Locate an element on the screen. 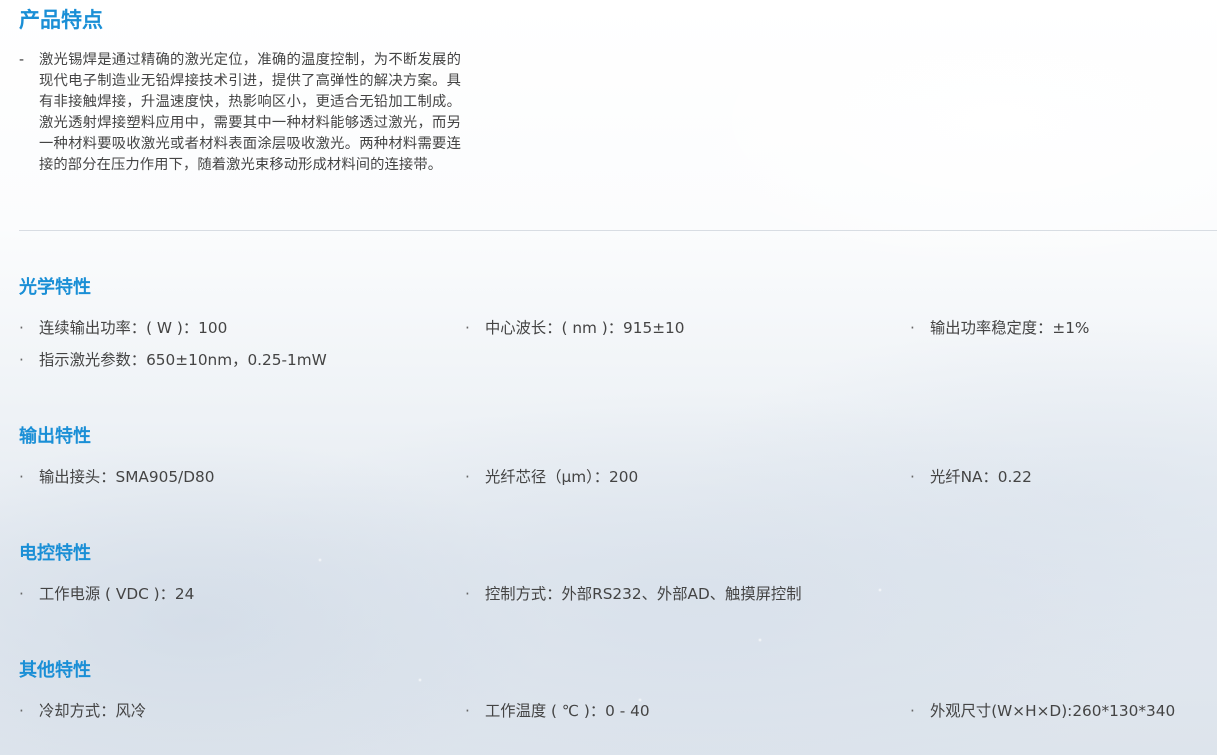 The height and width of the screenshot is (755, 1217). spec-item: · 工作温度 ( ℃ )：0 - 40 is located at coordinates (557, 711).